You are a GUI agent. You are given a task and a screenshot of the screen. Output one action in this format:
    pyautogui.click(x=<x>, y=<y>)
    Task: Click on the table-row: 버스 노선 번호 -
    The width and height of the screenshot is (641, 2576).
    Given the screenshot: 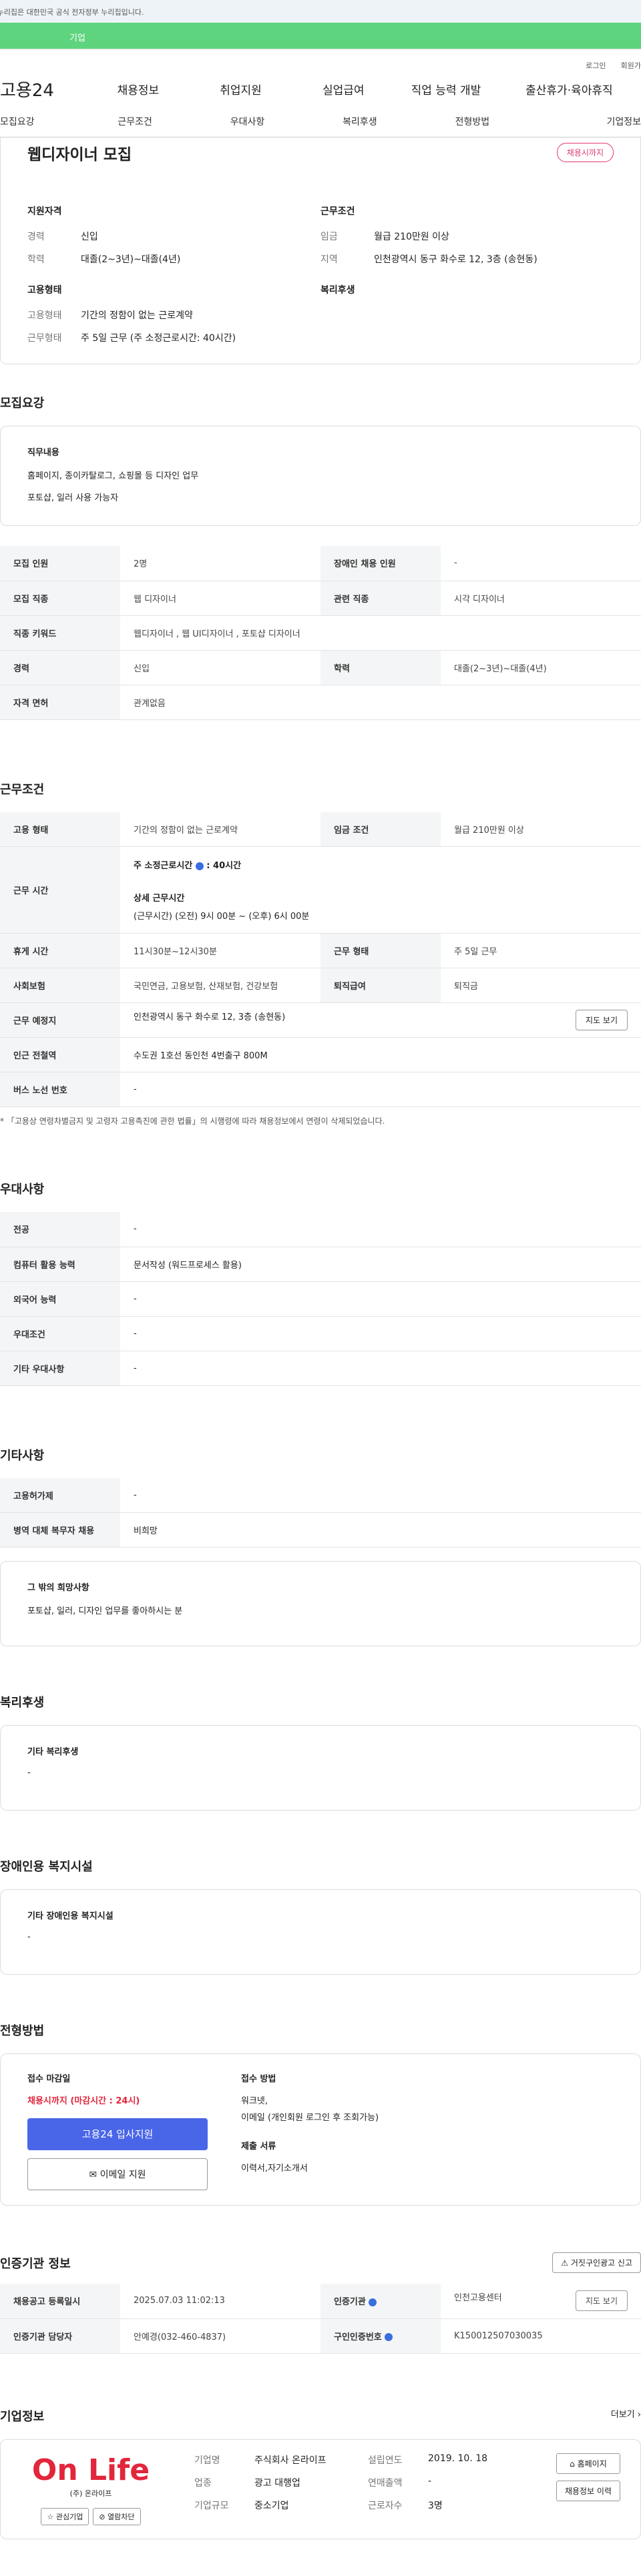 What is the action you would take?
    pyautogui.click(x=320, y=1089)
    